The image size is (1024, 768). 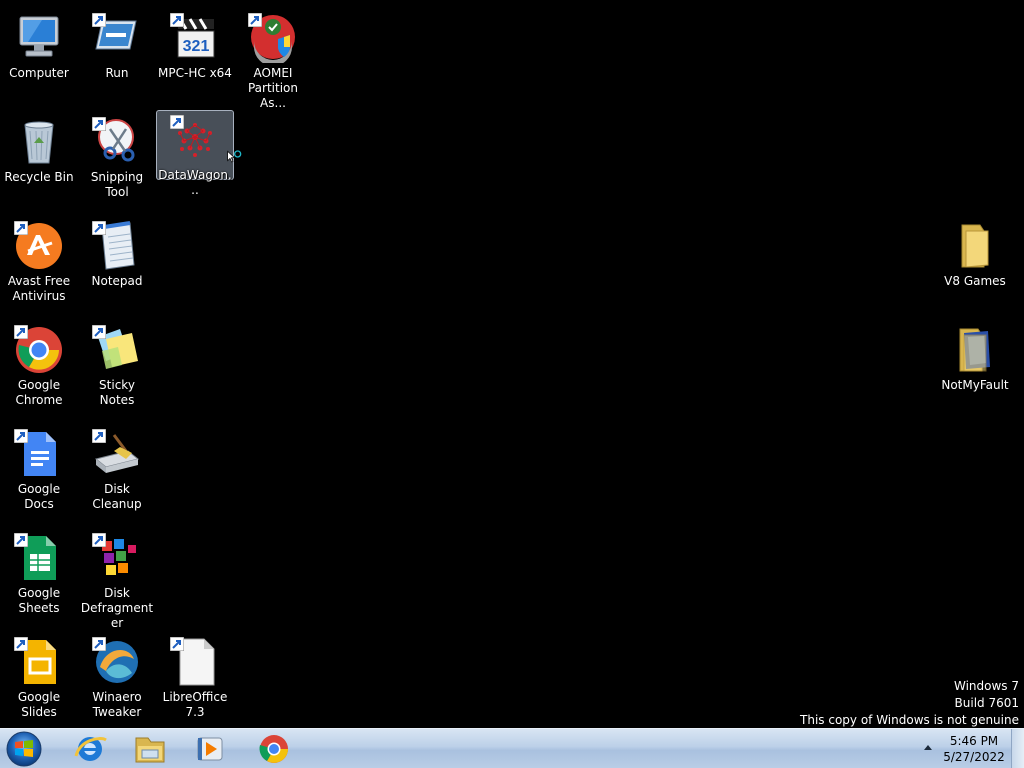 I want to click on desktop-icon-google-docs: Google Docs, so click(x=39, y=472).